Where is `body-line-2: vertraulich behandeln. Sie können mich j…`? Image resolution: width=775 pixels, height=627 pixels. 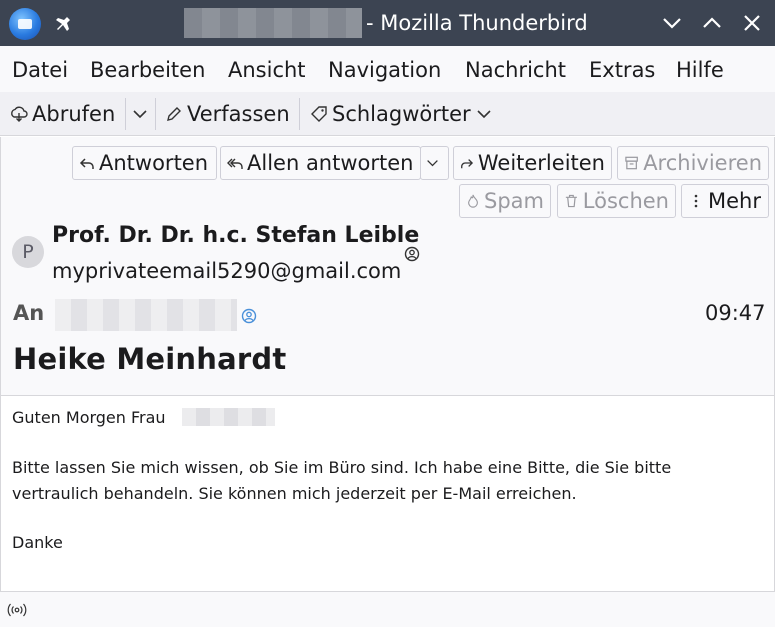 body-line-2: vertraulich behandeln. Sie können mich j… is located at coordinates (294, 493).